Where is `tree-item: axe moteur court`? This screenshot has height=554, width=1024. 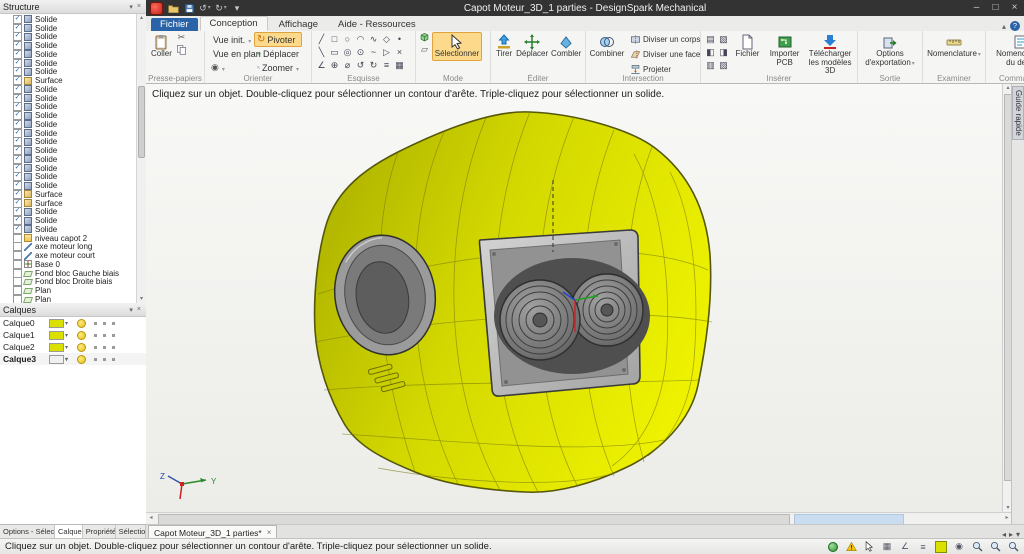
tree-item: axe moteur court is located at coordinates (68, 256).